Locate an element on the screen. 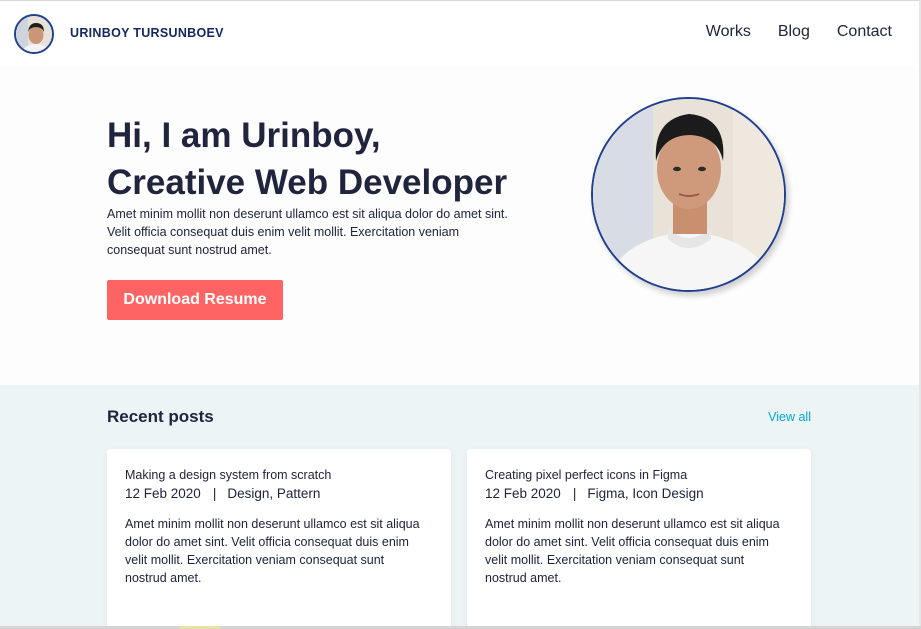  download-resume-button: Download Resume is located at coordinates (195, 300).